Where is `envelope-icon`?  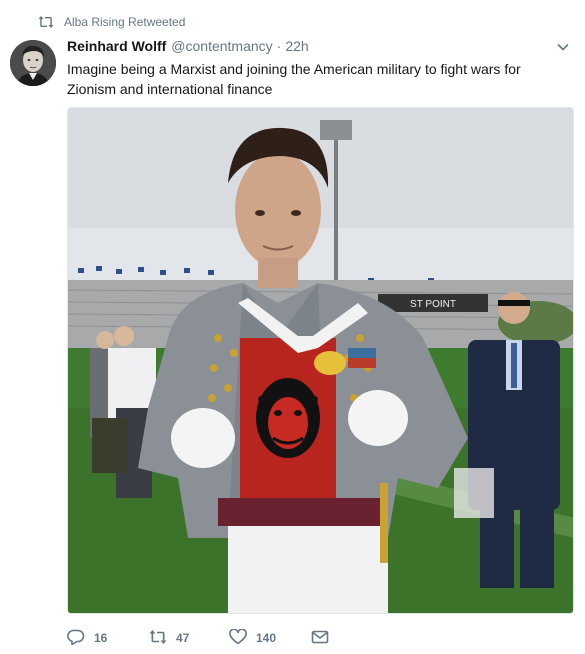
envelope-icon is located at coordinates (320, 638).